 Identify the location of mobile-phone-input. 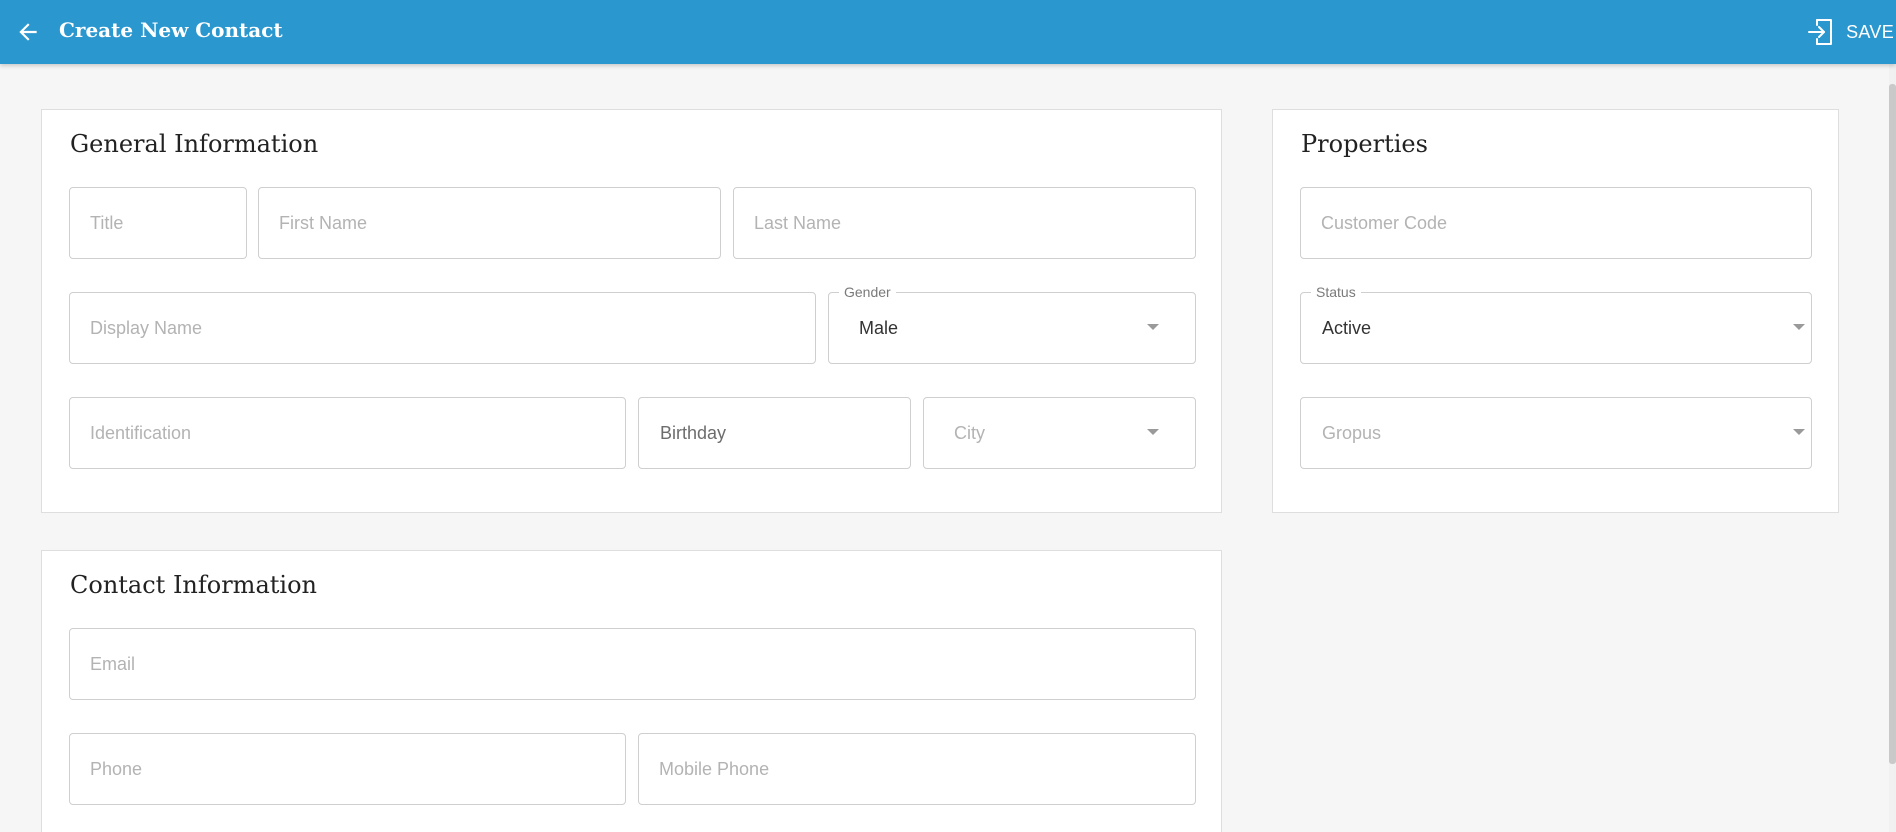
(917, 769).